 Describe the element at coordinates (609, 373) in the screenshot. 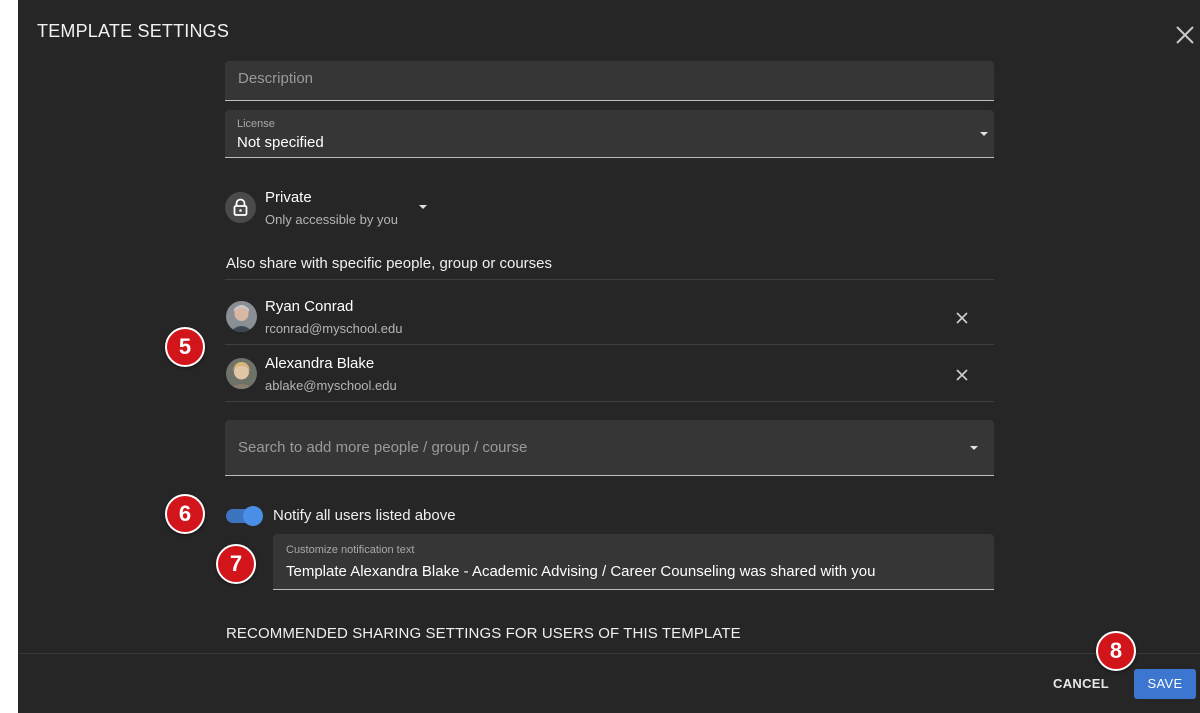

I see `shared-person-item: Alexandra Blake ablake@myschool.edu` at that location.